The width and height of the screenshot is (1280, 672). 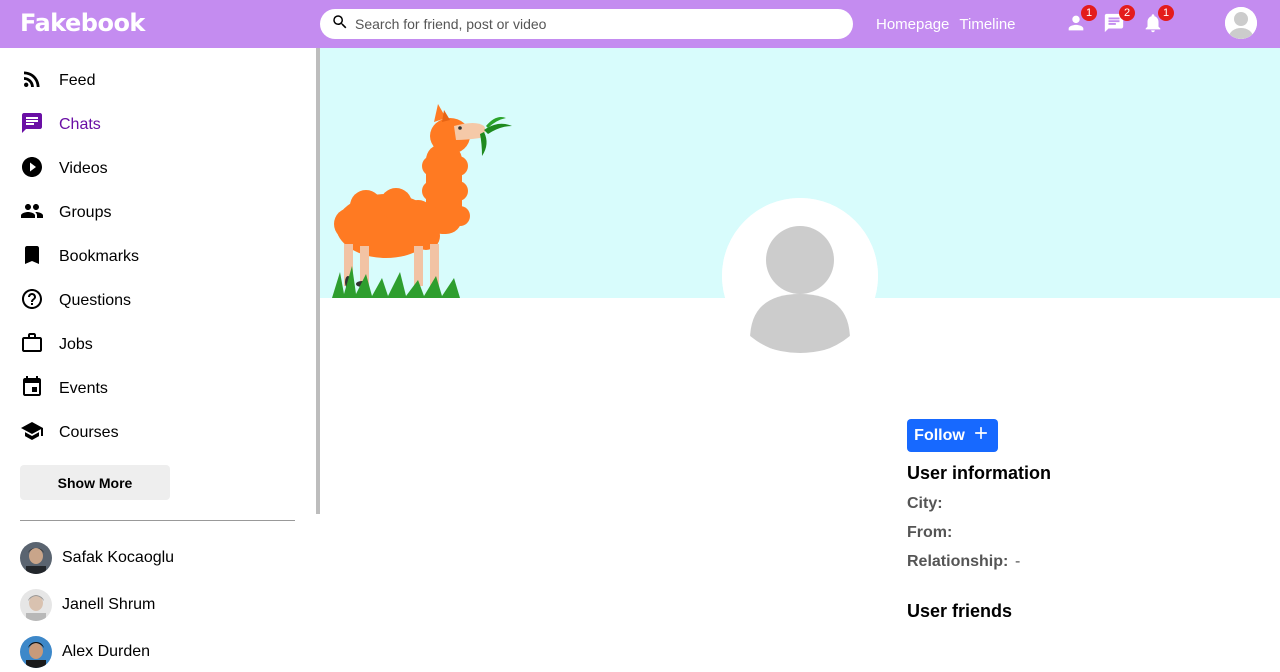 I want to click on friend-list-item: Janell Shrum, so click(x=87, y=605).